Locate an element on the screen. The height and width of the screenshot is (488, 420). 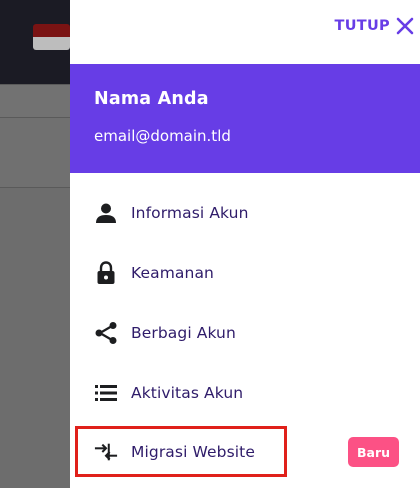
menu-item-account-activity: Aktivitas Akun is located at coordinates (245, 393).